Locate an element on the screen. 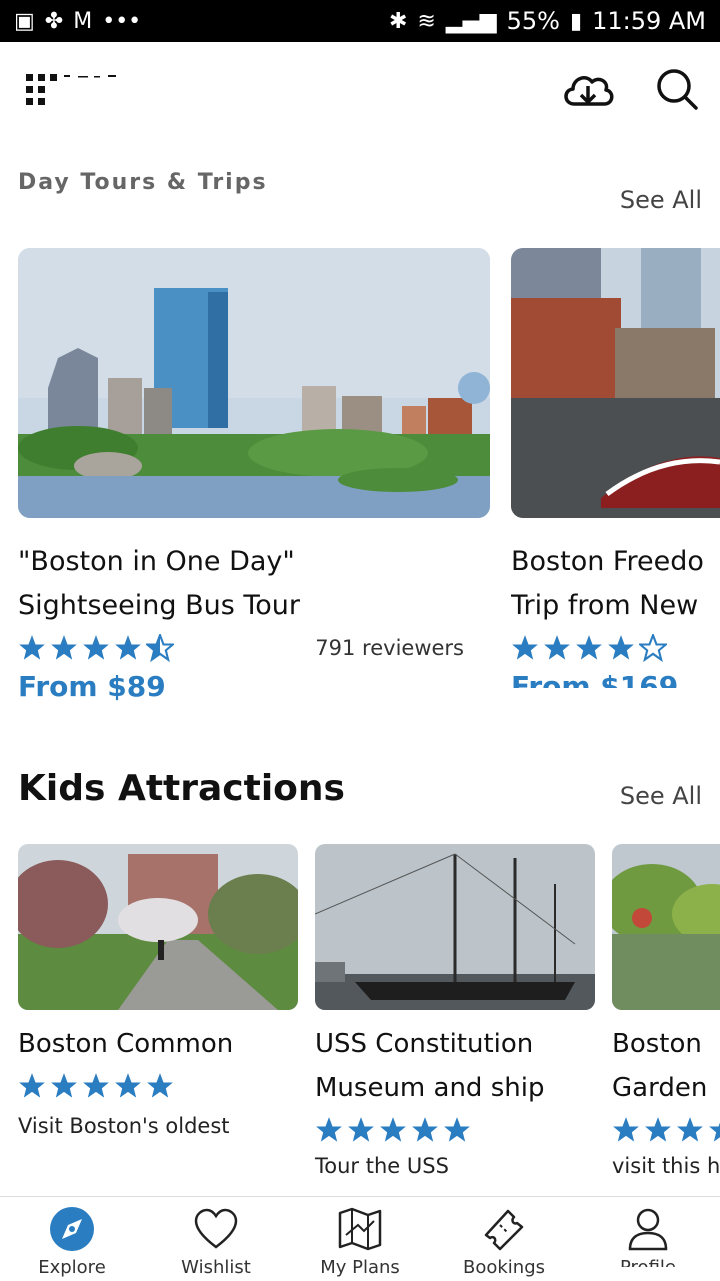 The width and height of the screenshot is (720, 1281). attraction-title-line1: USS Constitution is located at coordinates (424, 1044).